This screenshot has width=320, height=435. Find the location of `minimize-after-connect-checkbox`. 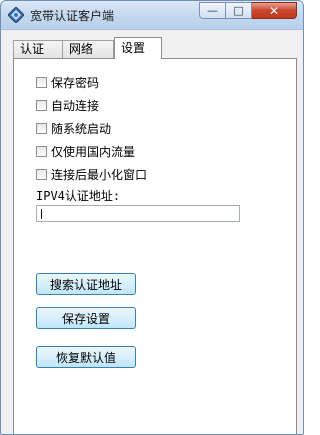

minimize-after-connect-checkbox is located at coordinates (41, 174).